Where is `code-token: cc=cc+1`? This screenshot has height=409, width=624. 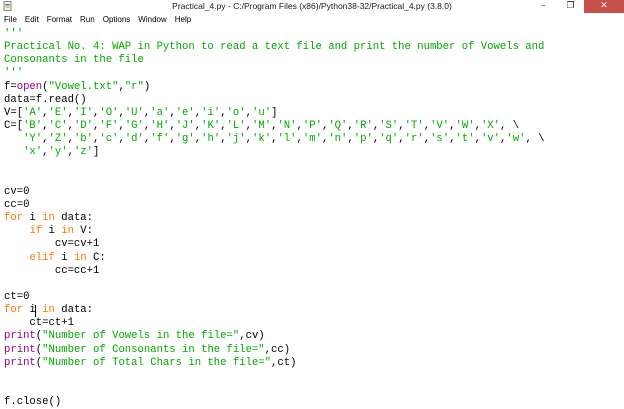
code-token: cc=cc+1 is located at coordinates (52, 270).